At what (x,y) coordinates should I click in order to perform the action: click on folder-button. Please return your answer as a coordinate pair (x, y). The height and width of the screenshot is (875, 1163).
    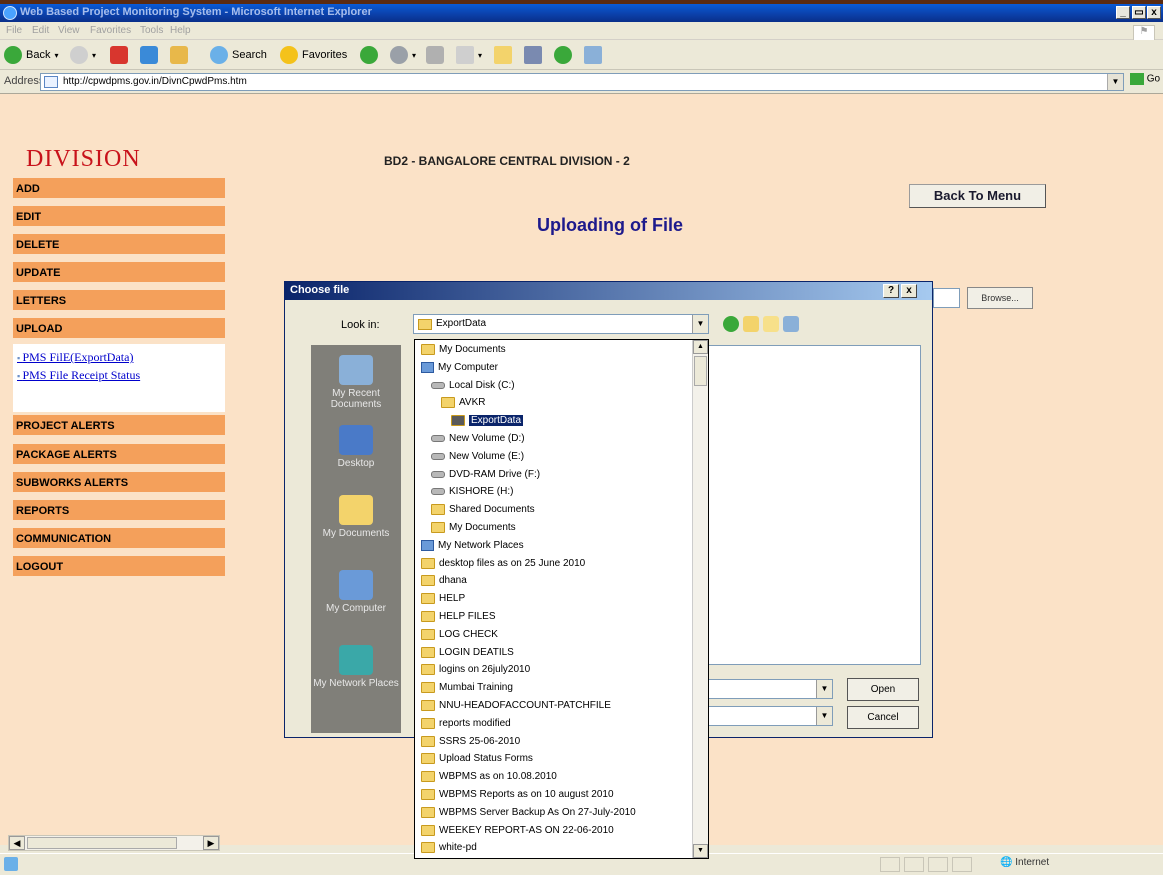
    Looking at the image, I should click on (505, 55).